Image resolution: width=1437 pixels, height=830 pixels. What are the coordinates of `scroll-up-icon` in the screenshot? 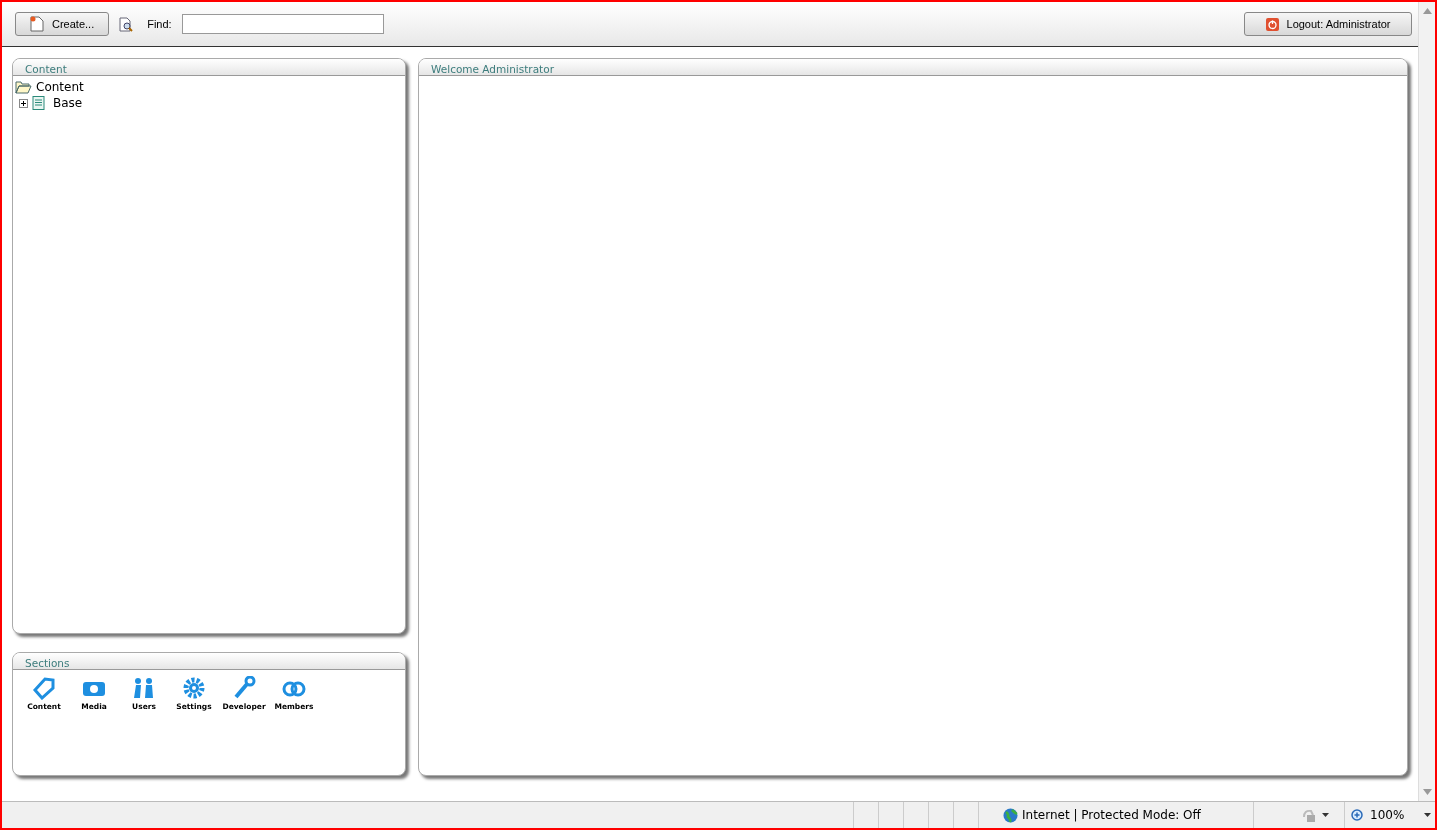 It's located at (1427, 11).